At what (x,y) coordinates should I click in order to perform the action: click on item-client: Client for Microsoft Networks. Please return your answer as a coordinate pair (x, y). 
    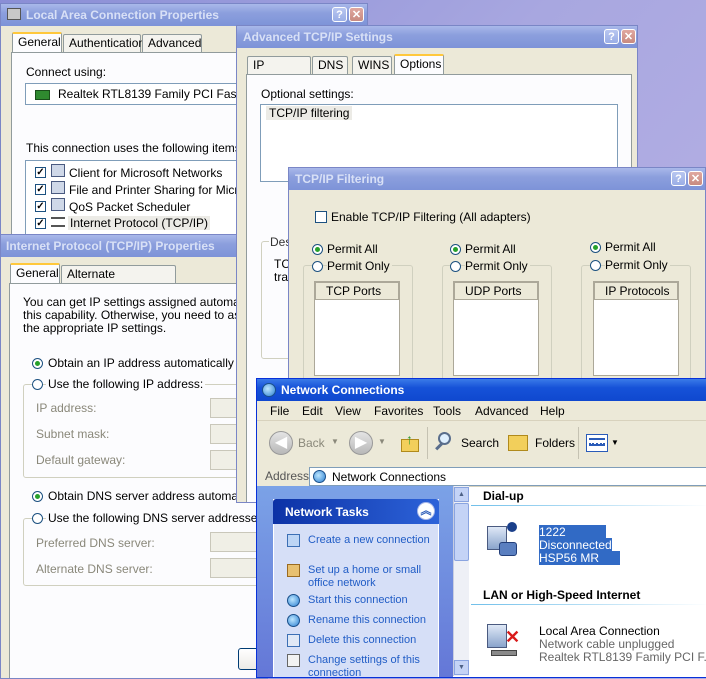
    Looking at the image, I should click on (145, 173).